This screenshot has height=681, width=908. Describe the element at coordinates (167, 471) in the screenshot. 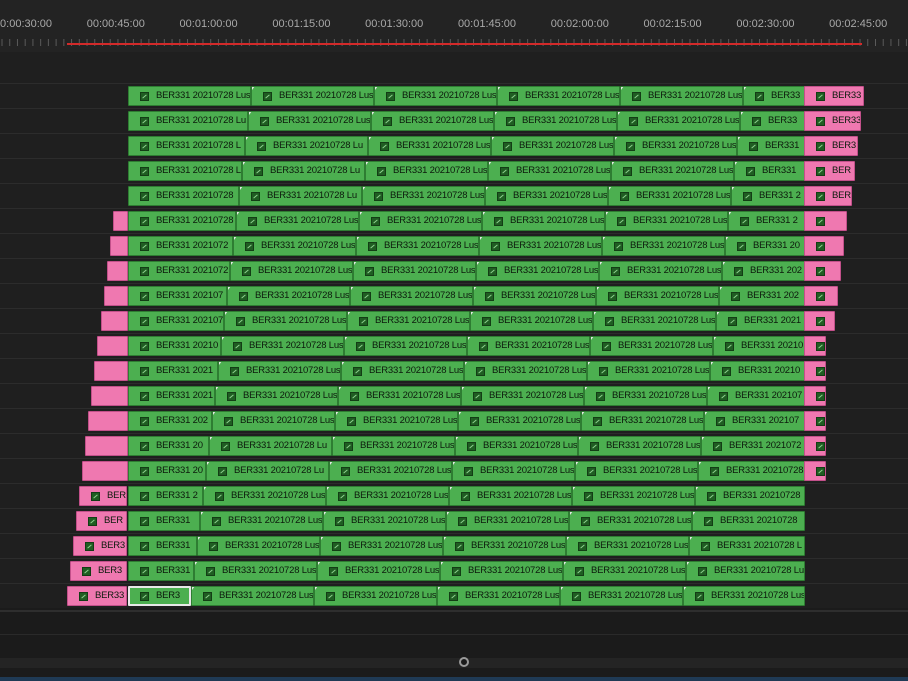

I see `timeline-clip: BER331 20` at that location.